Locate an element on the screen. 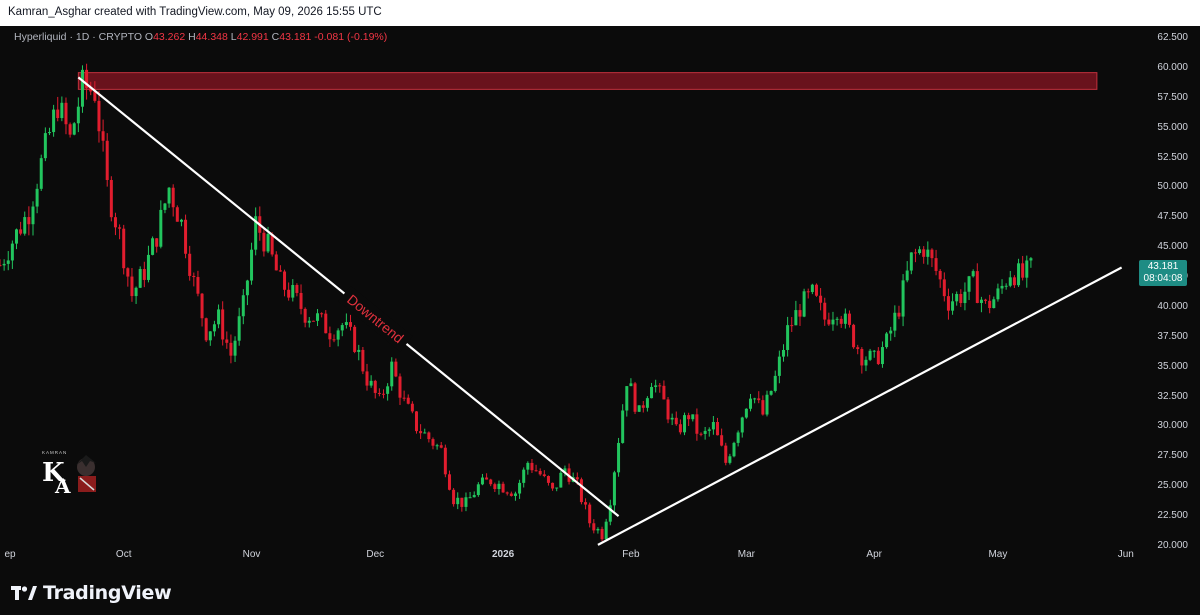 Image resolution: width=1200 pixels, height=615 pixels. y-tick-label: 37.500 is located at coordinates (1172, 336).